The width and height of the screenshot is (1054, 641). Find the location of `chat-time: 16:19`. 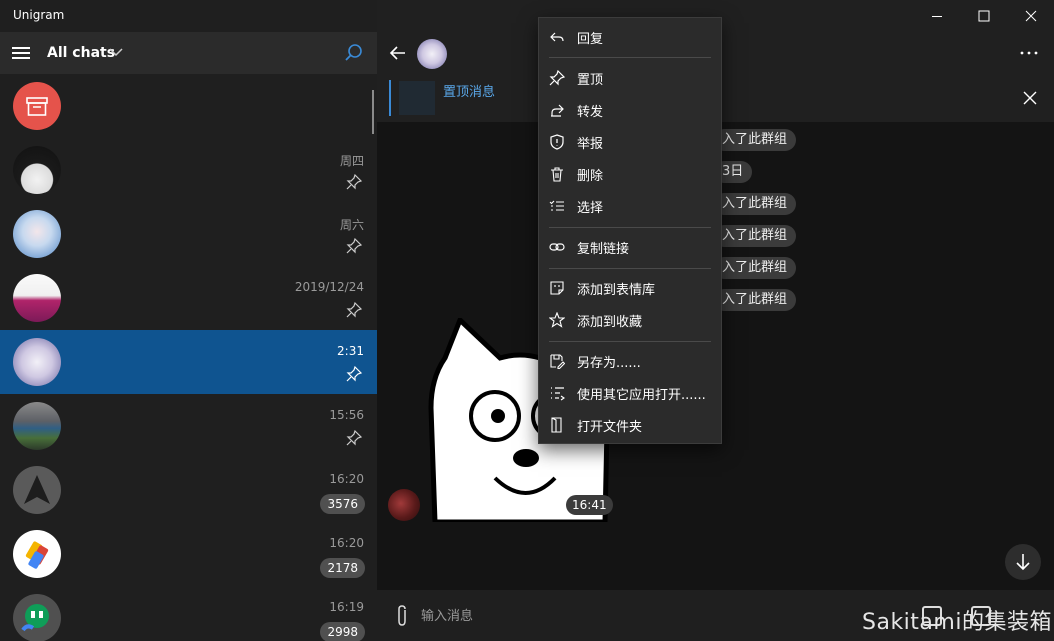

chat-time: 16:19 is located at coordinates (346, 607).